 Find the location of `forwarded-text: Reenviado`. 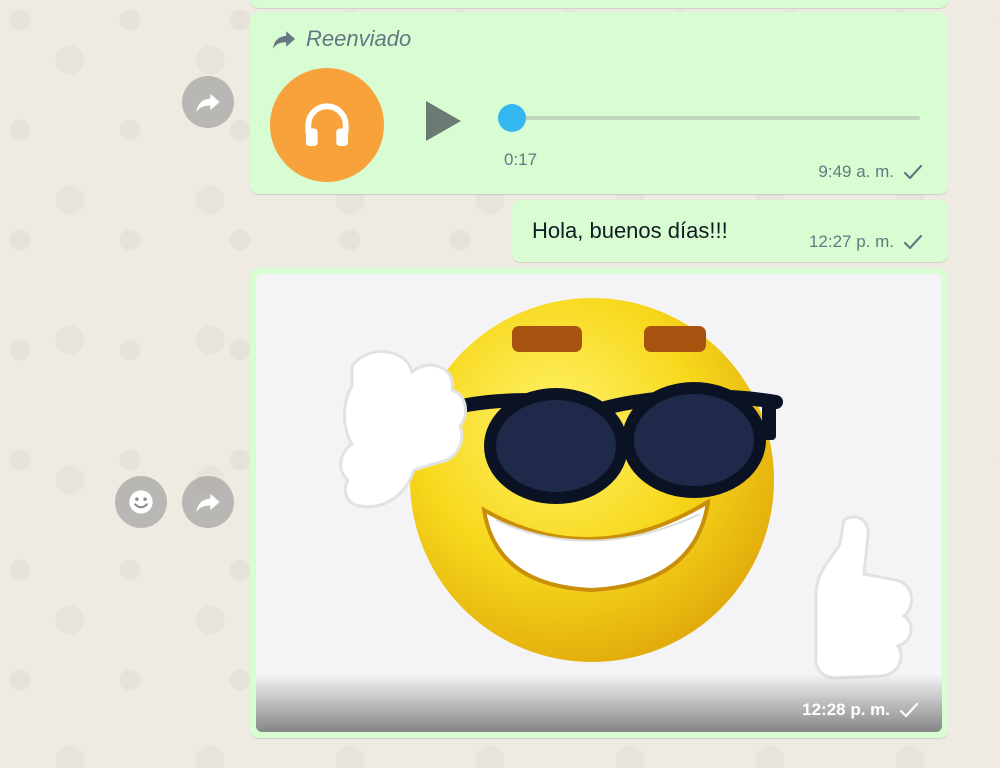

forwarded-text: Reenviado is located at coordinates (359, 38).